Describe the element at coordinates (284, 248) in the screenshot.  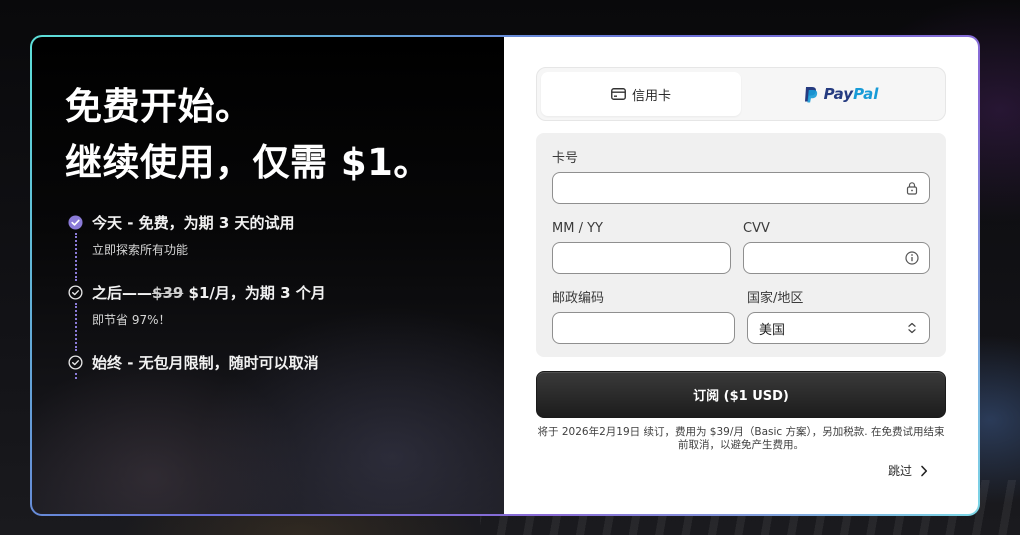
I see `feature-item-today: 今天 - 免费，为期 3 天的试用 立即探索所有功能` at that location.